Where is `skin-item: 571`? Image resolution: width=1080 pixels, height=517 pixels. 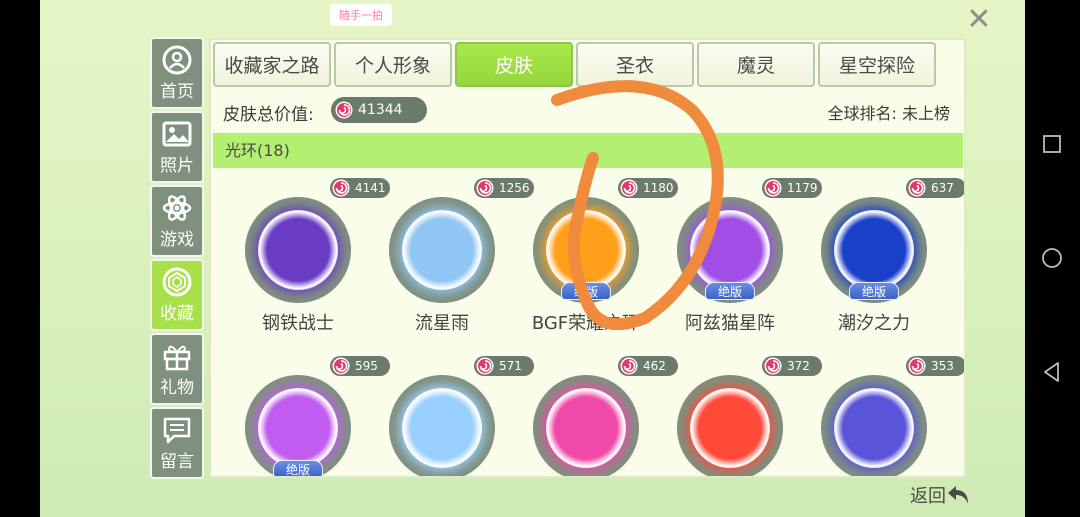 skin-item: 571 is located at coordinates (455, 416).